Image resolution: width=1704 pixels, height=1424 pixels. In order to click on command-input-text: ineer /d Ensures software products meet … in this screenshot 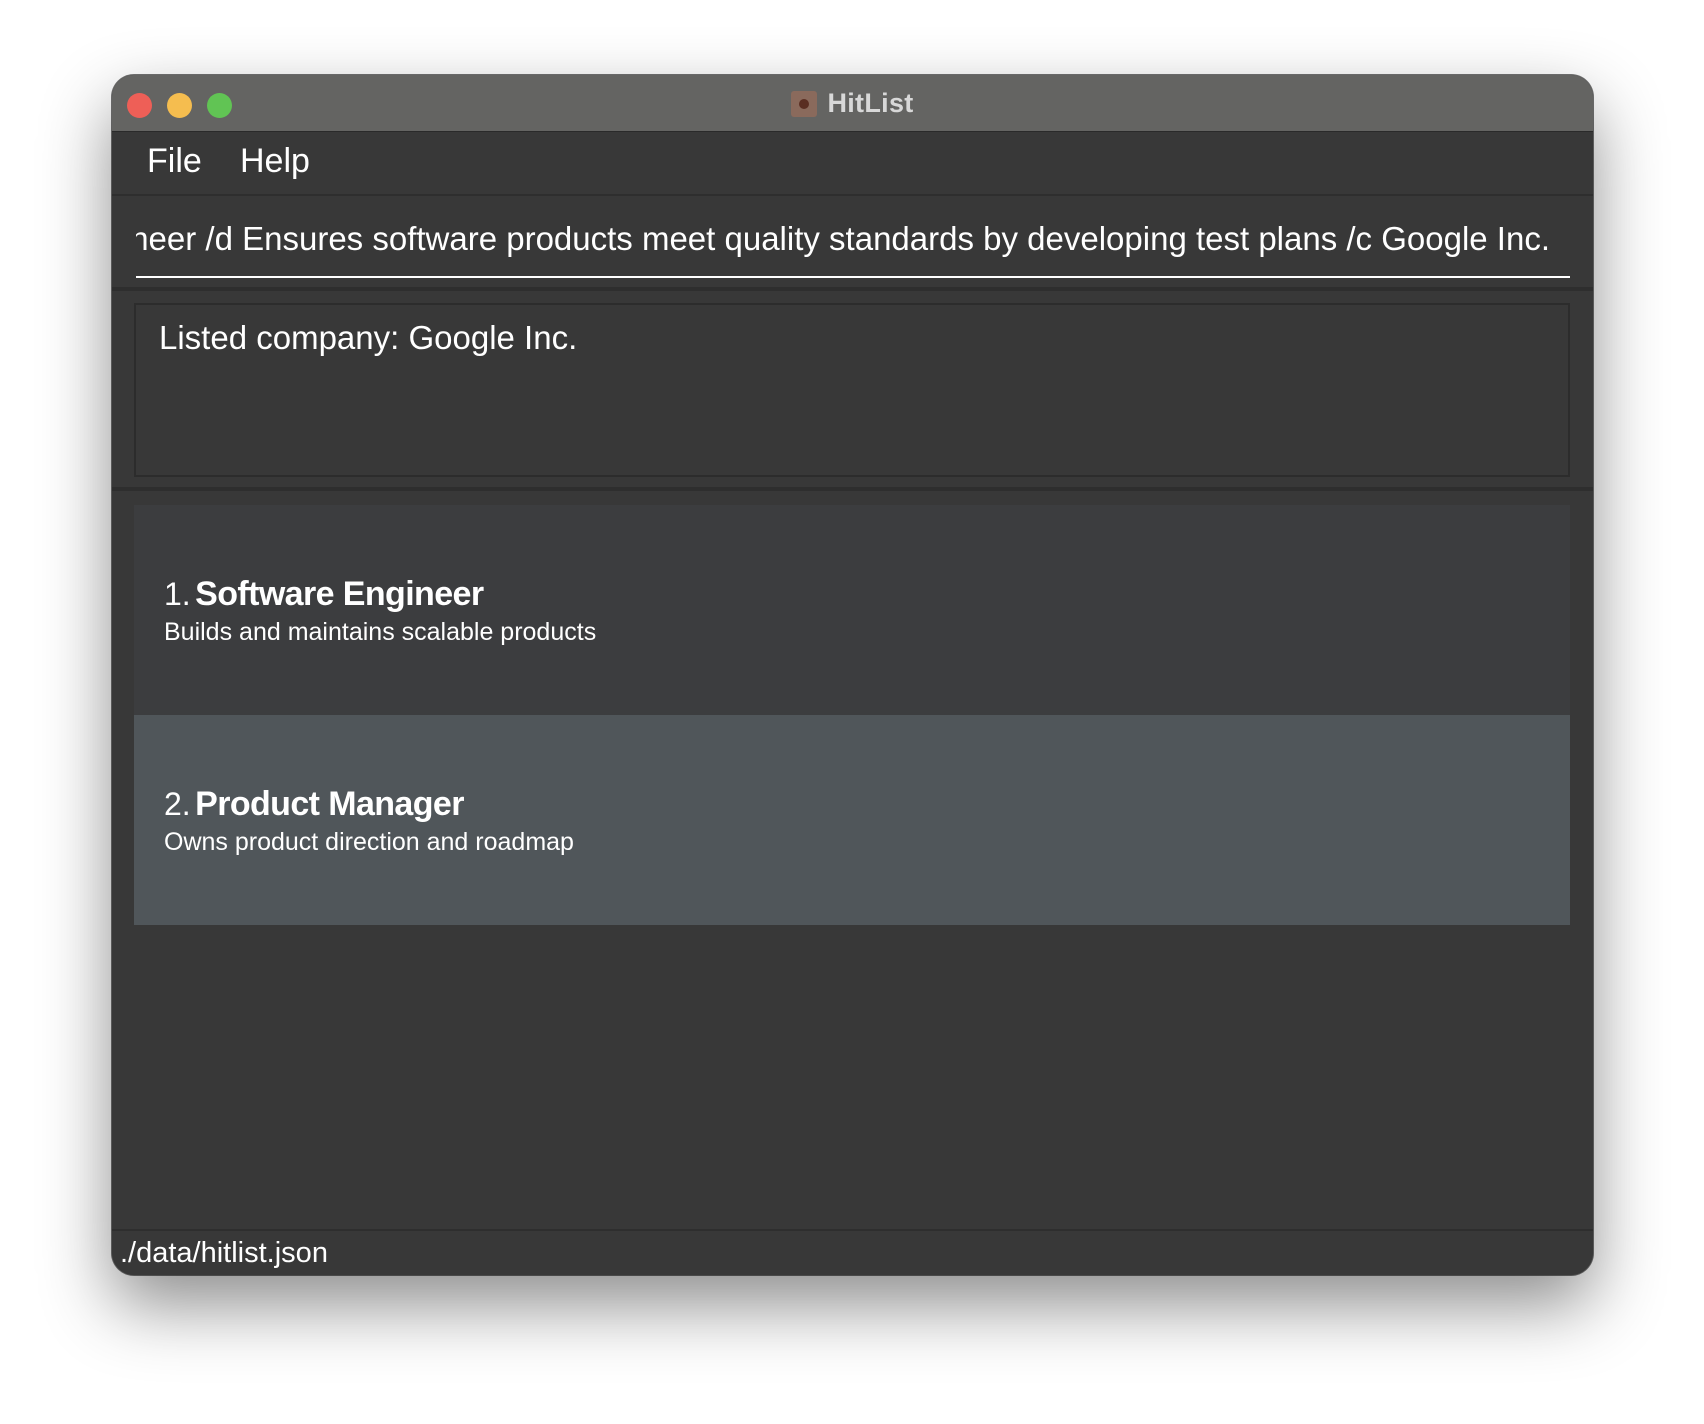, I will do `click(843, 238)`.